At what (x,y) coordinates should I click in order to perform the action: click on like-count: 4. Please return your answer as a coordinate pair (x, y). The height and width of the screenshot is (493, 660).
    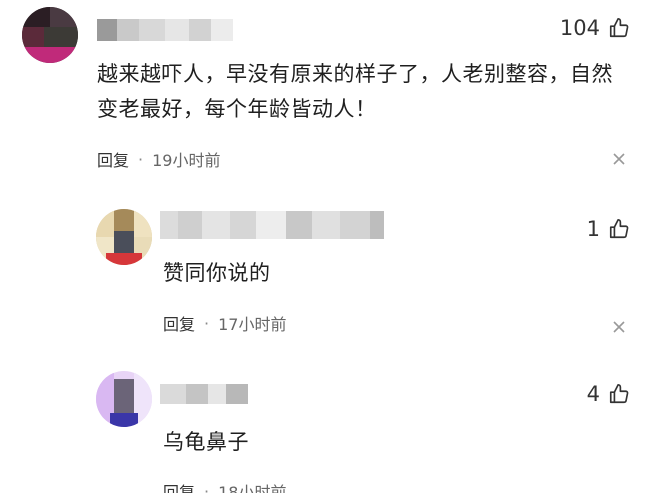
    Looking at the image, I should click on (593, 394).